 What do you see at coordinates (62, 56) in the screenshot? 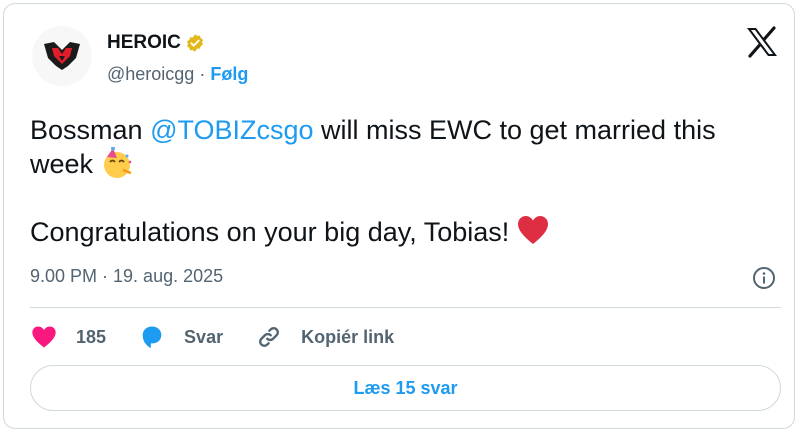
I see `heroic-avatar` at bounding box center [62, 56].